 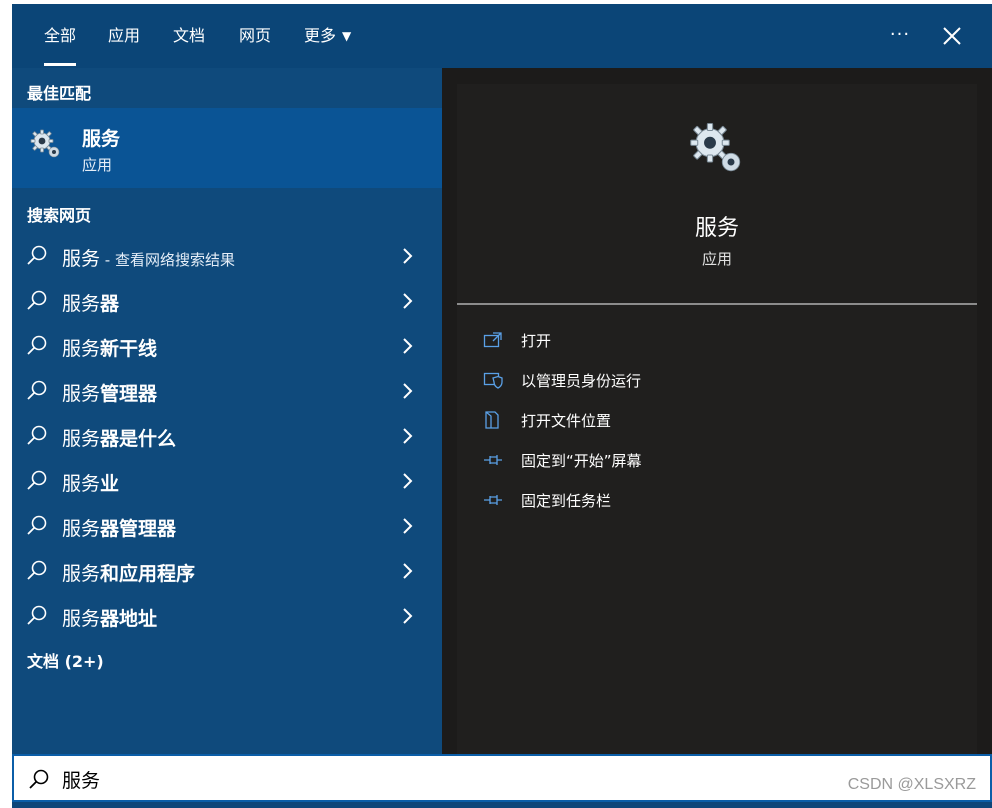 I want to click on action-pin-to-taskbar-label: 固定到任务栏, so click(x=566, y=501).